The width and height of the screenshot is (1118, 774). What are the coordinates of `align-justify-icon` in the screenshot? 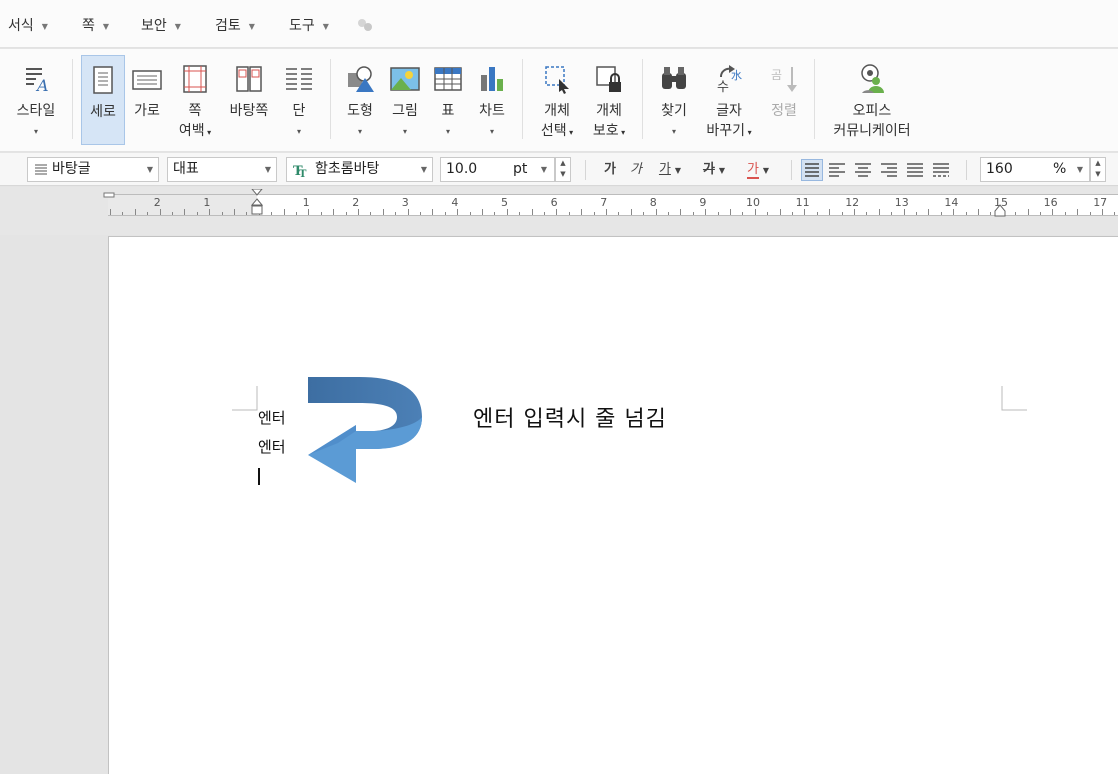 It's located at (812, 170).